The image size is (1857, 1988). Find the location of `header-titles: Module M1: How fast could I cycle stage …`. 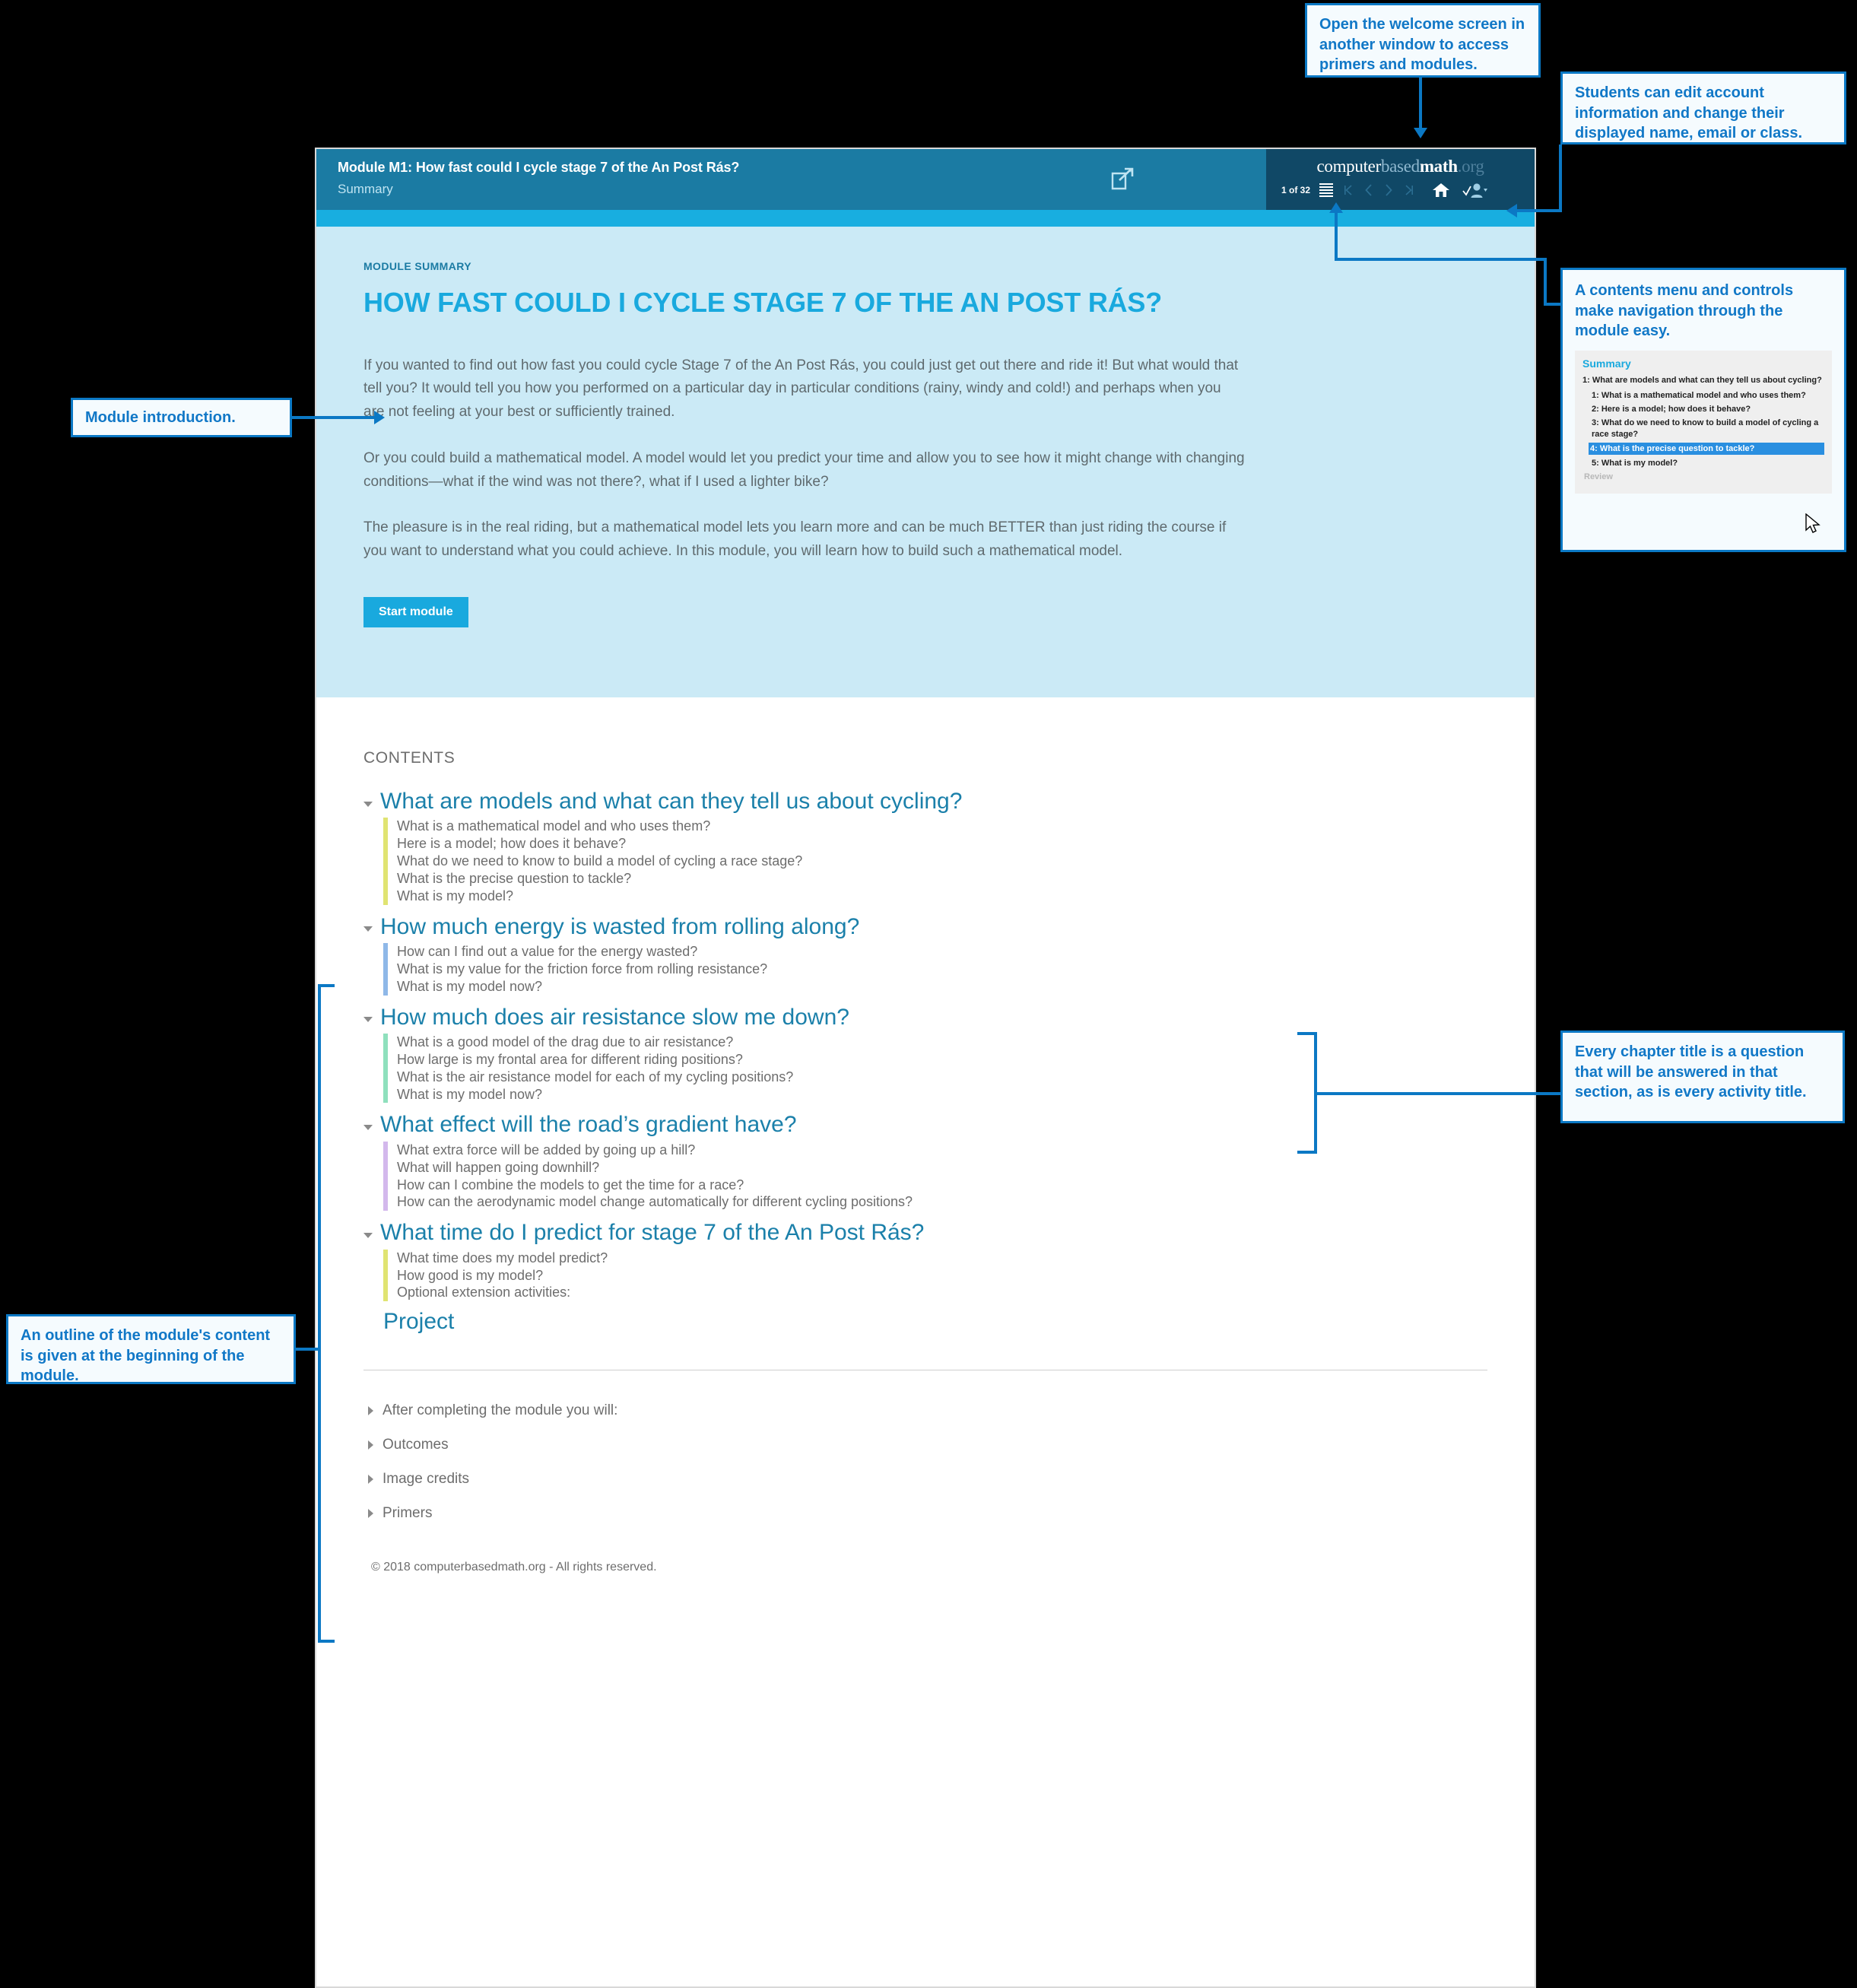

header-titles: Module M1: How fast could I cycle stage … is located at coordinates (527, 179).